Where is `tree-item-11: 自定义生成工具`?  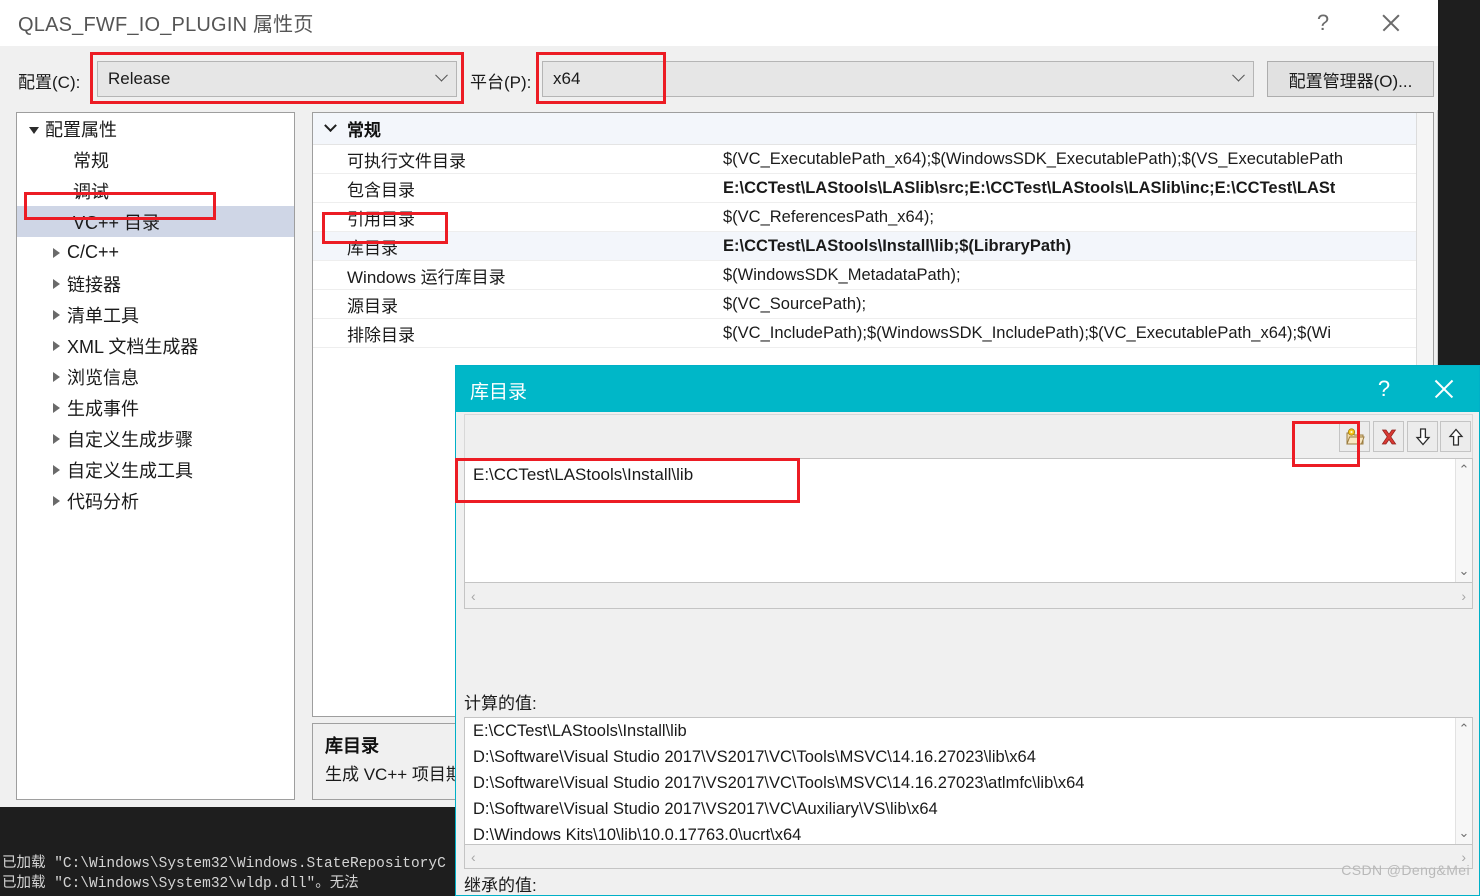
tree-item-11: 自定义生成工具 is located at coordinates (155, 469).